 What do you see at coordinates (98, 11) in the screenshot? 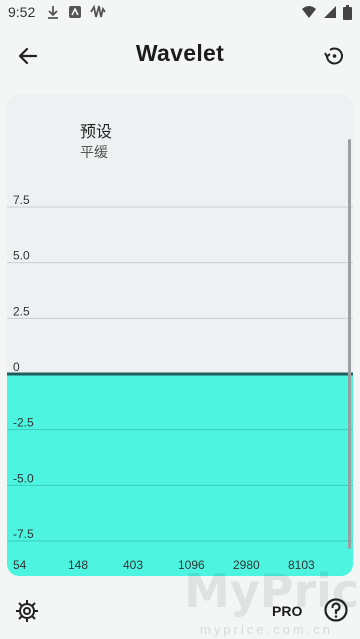
I see `waveform-icon` at bounding box center [98, 11].